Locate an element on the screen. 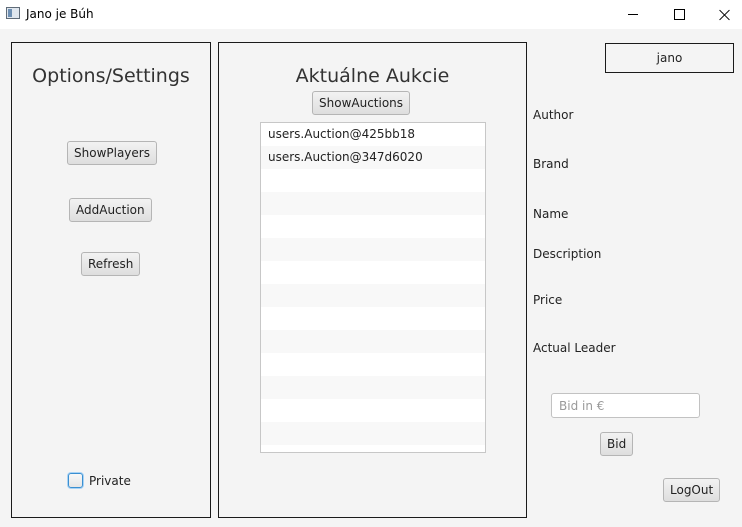 This screenshot has width=742, height=527. bid-button: Bid is located at coordinates (617, 444).